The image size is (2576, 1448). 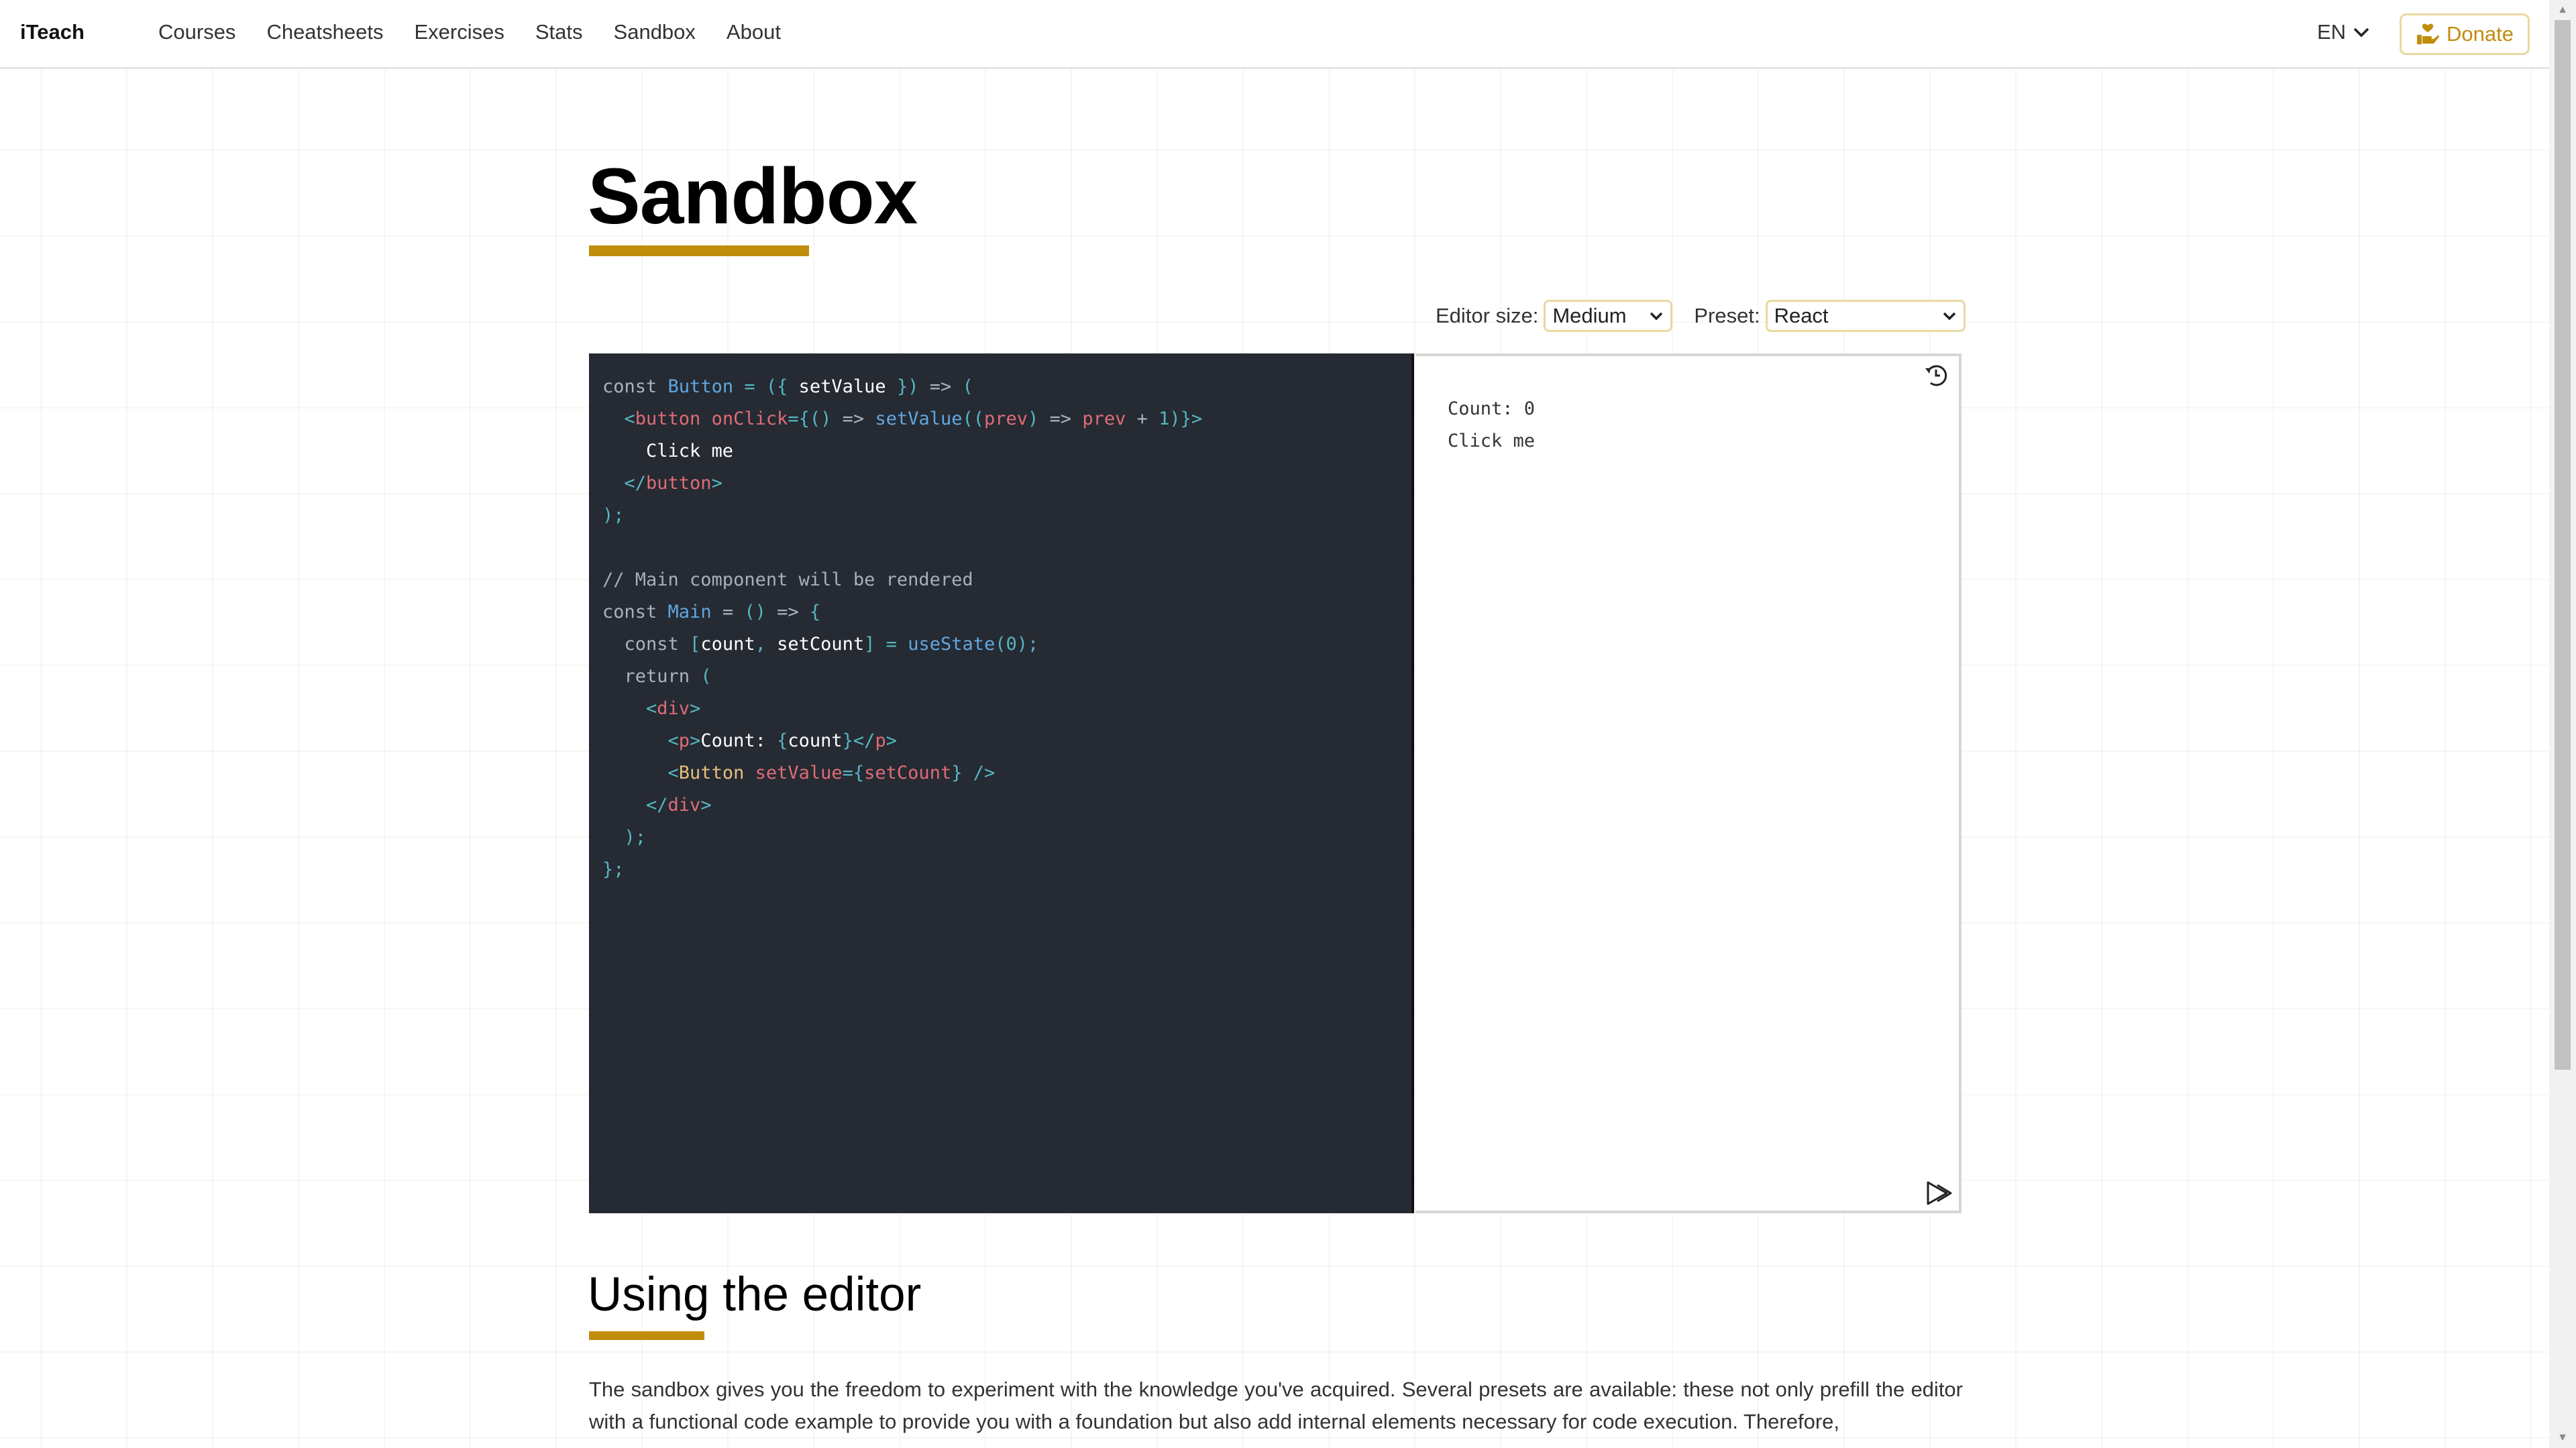 I want to click on run-icon, so click(x=1938, y=1193).